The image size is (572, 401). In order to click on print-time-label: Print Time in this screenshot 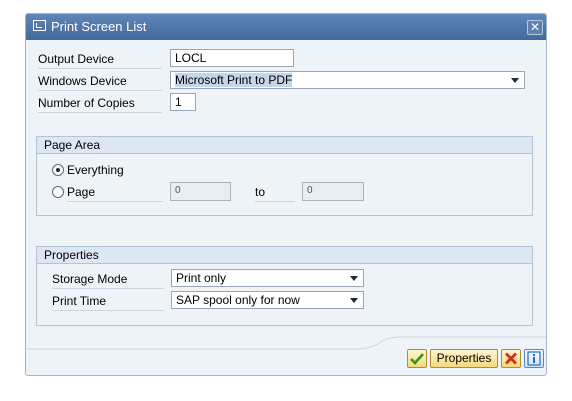, I will do `click(108, 302)`.